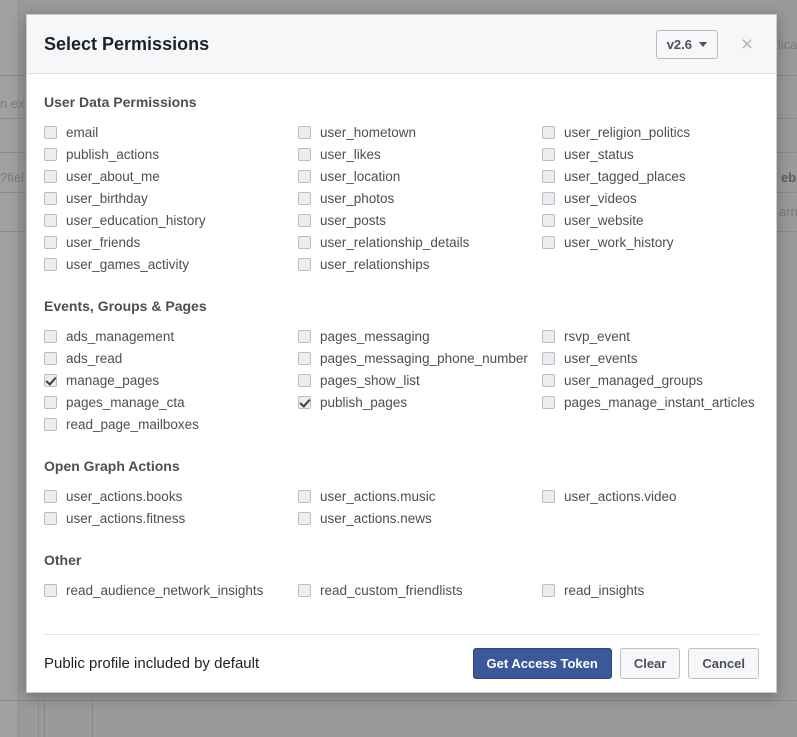 This screenshot has height=737, width=797. Describe the element at coordinates (650, 242) in the screenshot. I see `permission-item: user_work_history` at that location.